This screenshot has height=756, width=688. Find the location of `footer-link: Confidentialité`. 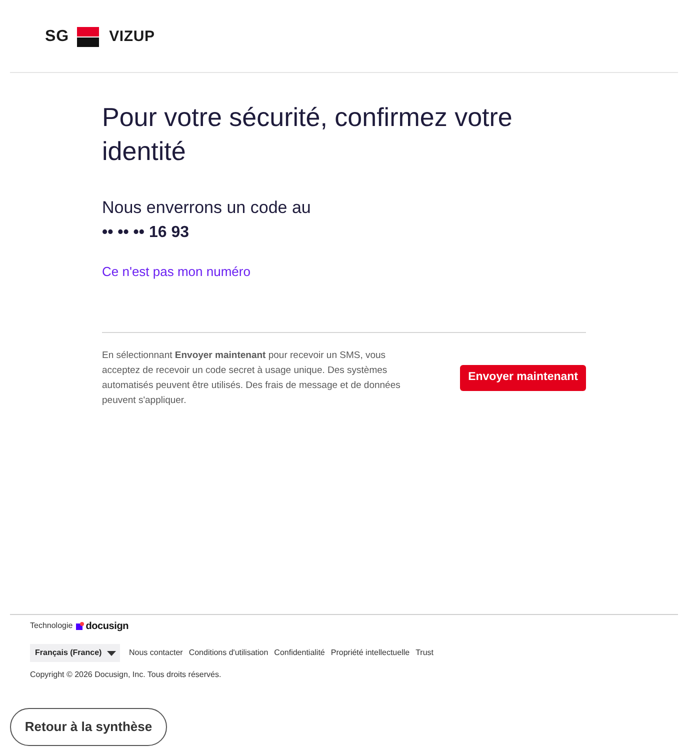

footer-link: Confidentialité is located at coordinates (299, 653).